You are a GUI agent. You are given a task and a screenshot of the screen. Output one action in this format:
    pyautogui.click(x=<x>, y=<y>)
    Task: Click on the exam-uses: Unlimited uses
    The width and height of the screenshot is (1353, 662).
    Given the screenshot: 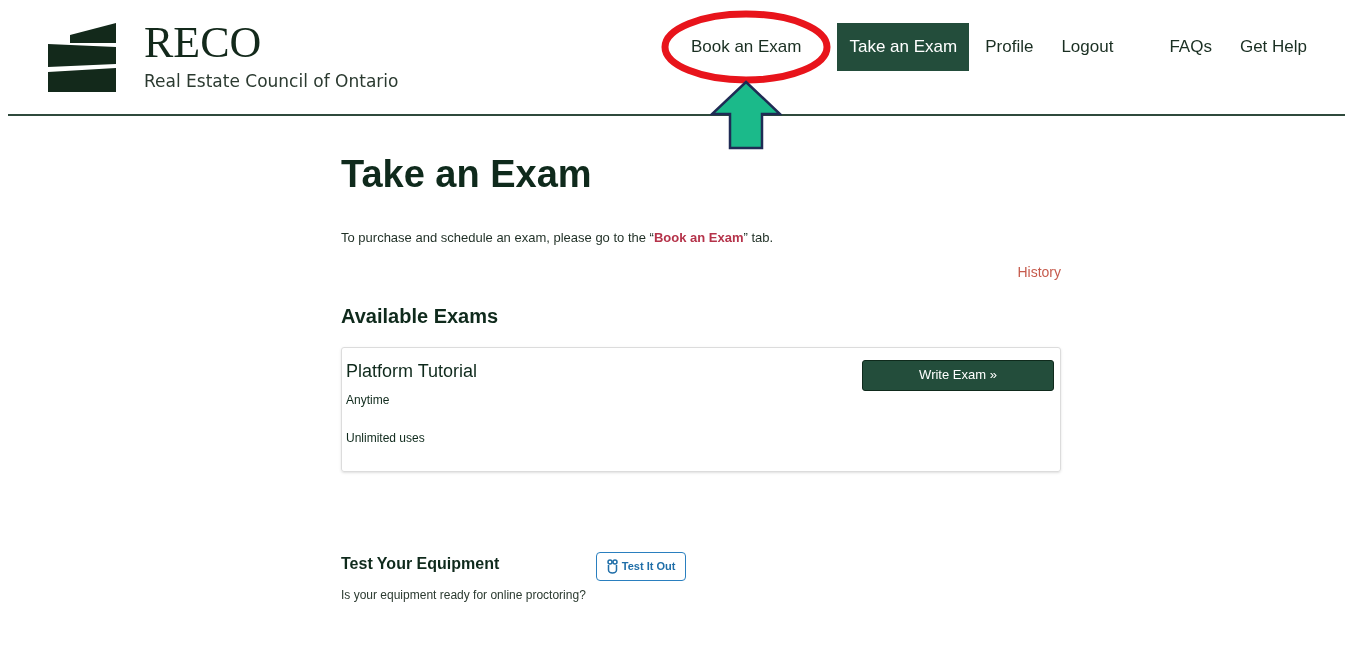 What is the action you would take?
    pyautogui.click(x=386, y=438)
    